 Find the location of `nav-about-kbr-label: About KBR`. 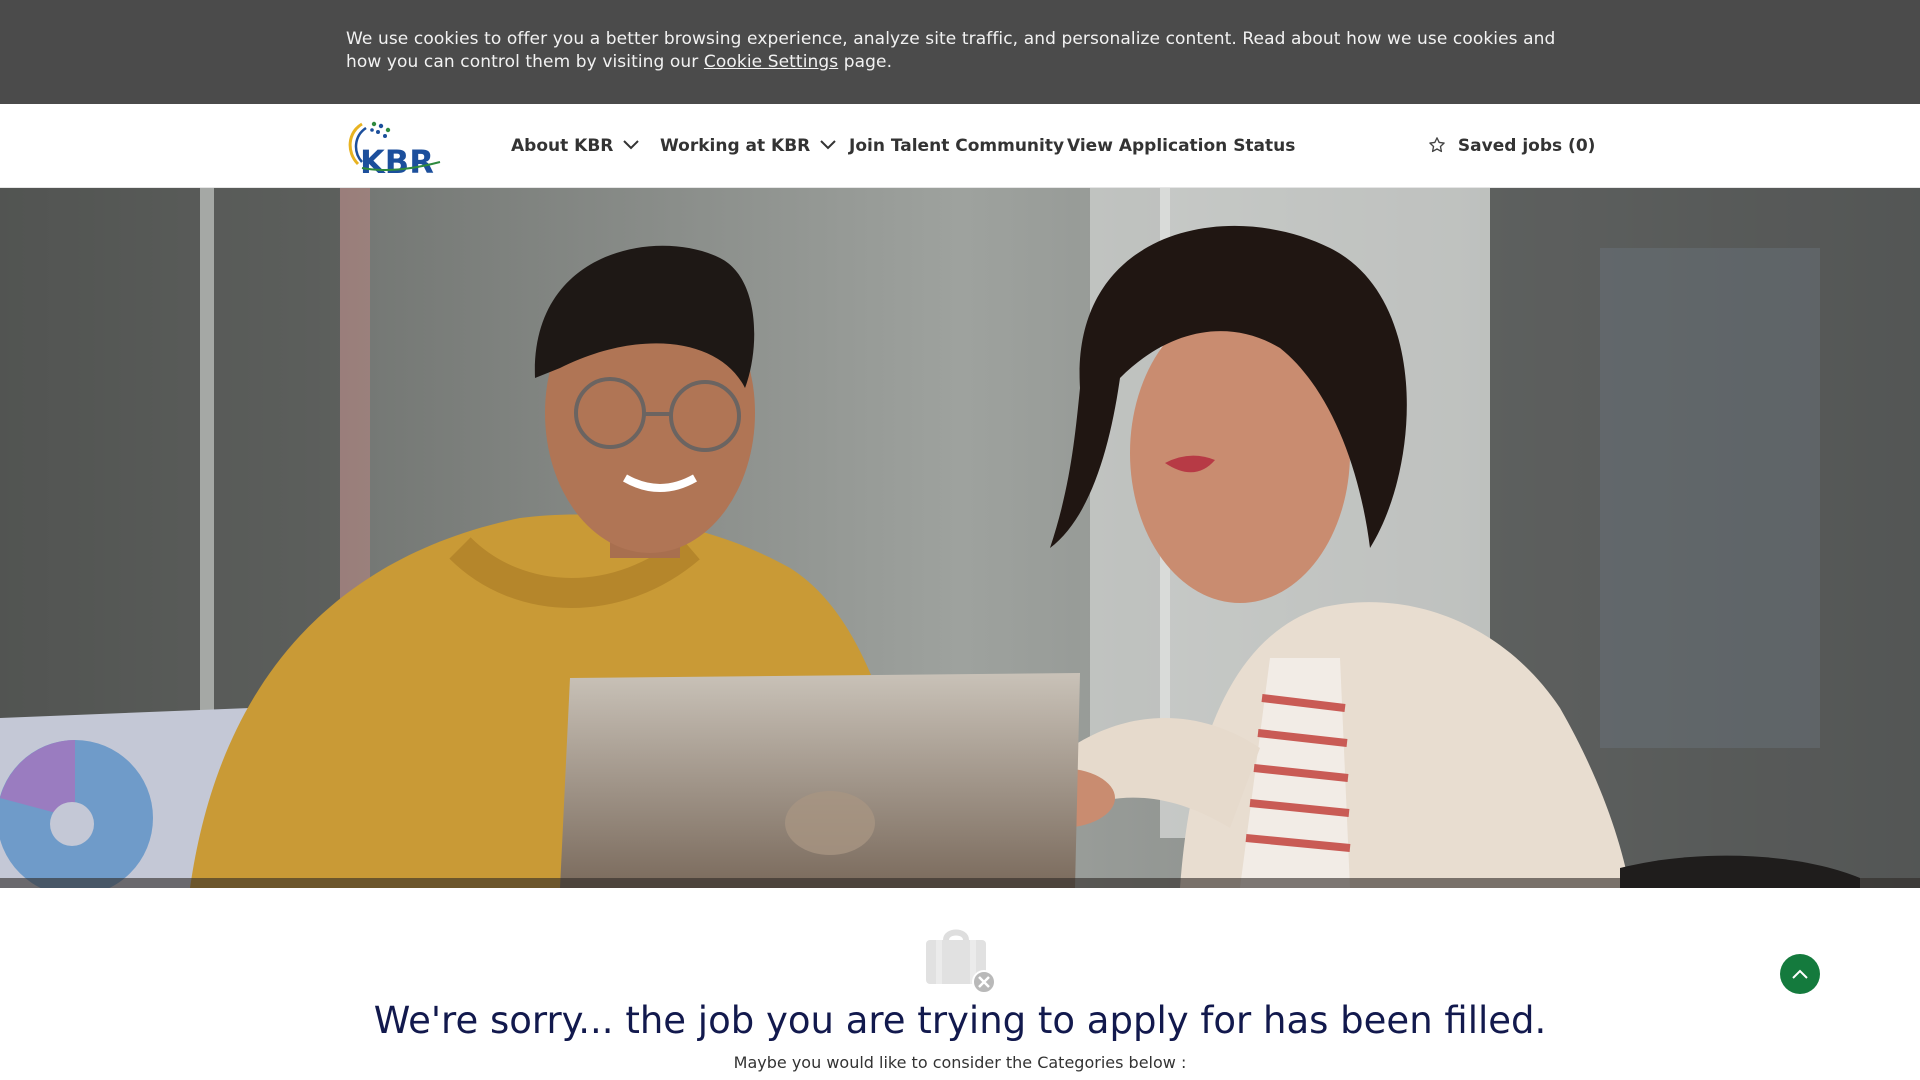

nav-about-kbr-label: About KBR is located at coordinates (562, 146).